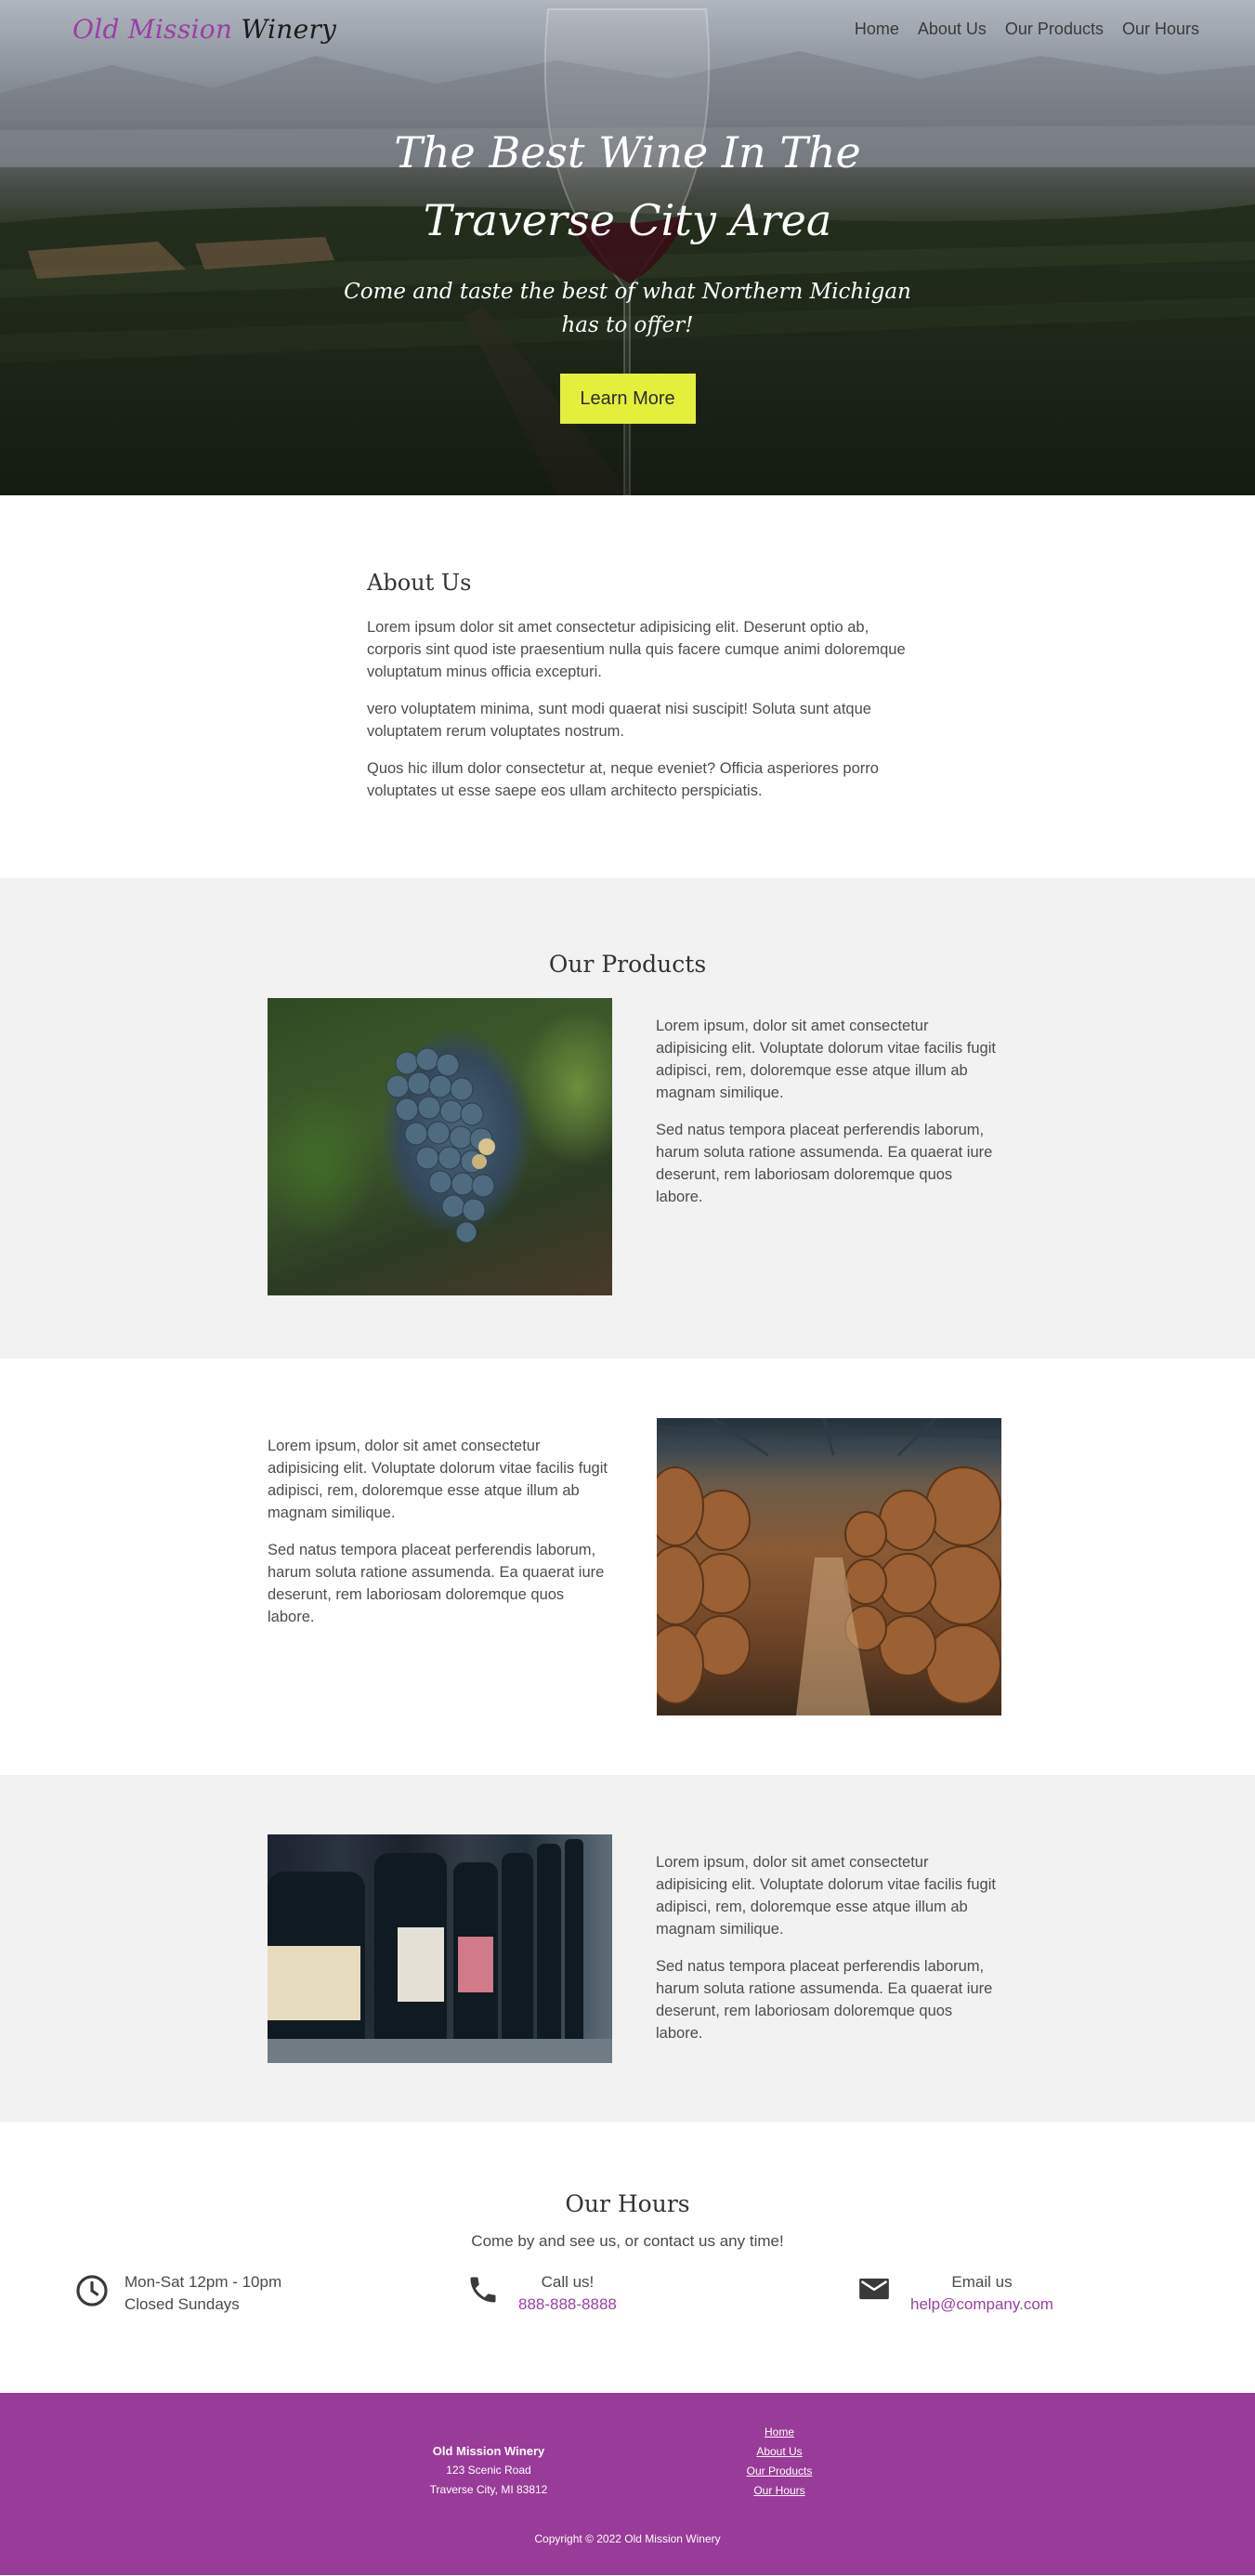 The width and height of the screenshot is (1255, 2576). What do you see at coordinates (440, 1951) in the screenshot?
I see `wine-bottles-icon` at bounding box center [440, 1951].